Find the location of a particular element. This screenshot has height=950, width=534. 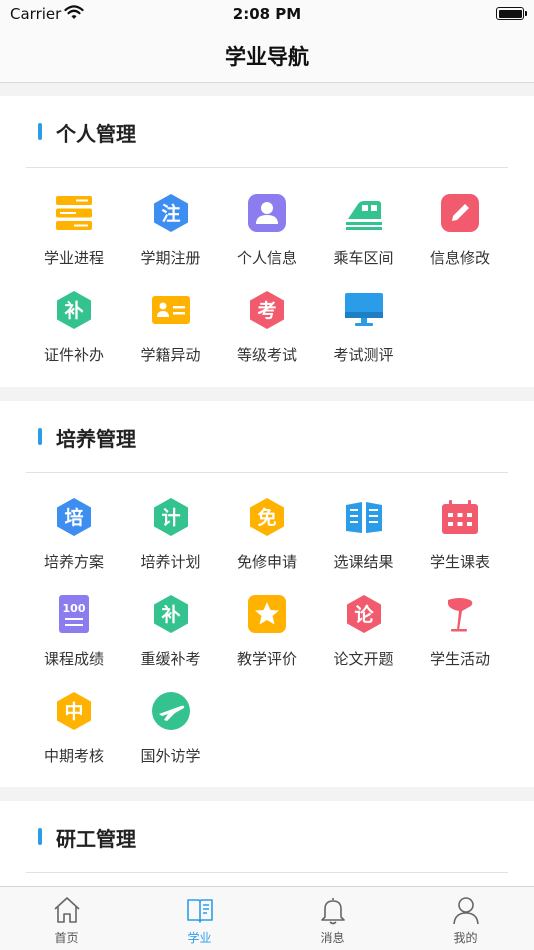

register-hex-icon: 注 is located at coordinates (170, 213).